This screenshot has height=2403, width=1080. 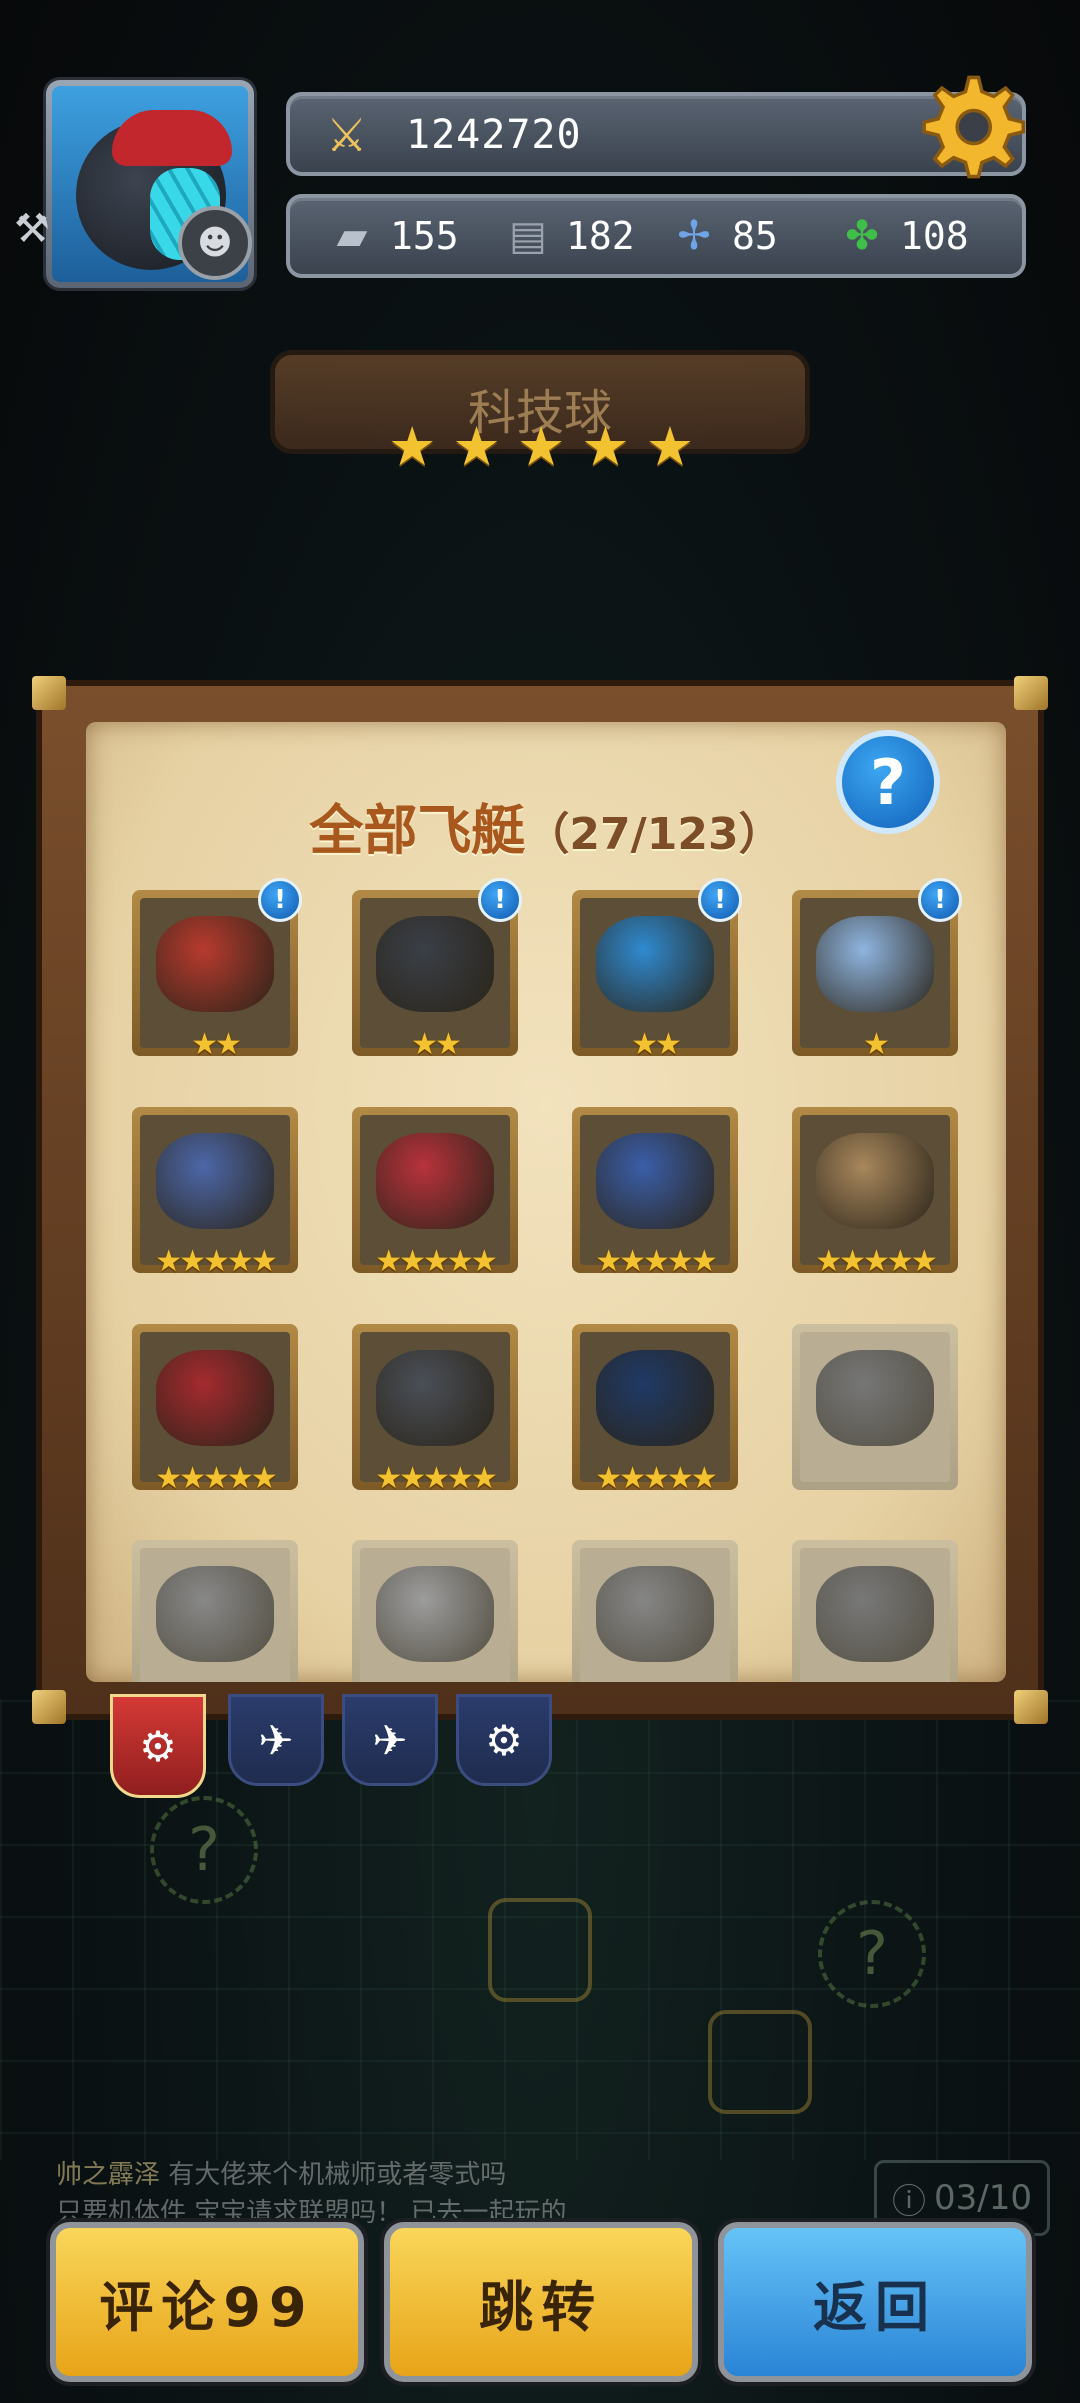 I want to click on sword-icon: ⚔, so click(x=347, y=135).